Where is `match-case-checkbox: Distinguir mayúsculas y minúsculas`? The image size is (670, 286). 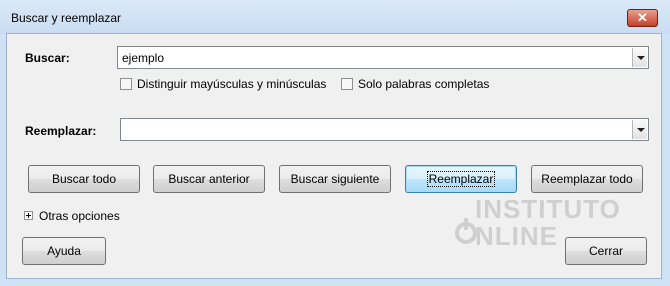
match-case-checkbox: Distinguir mayúsculas y minúsculas is located at coordinates (223, 84).